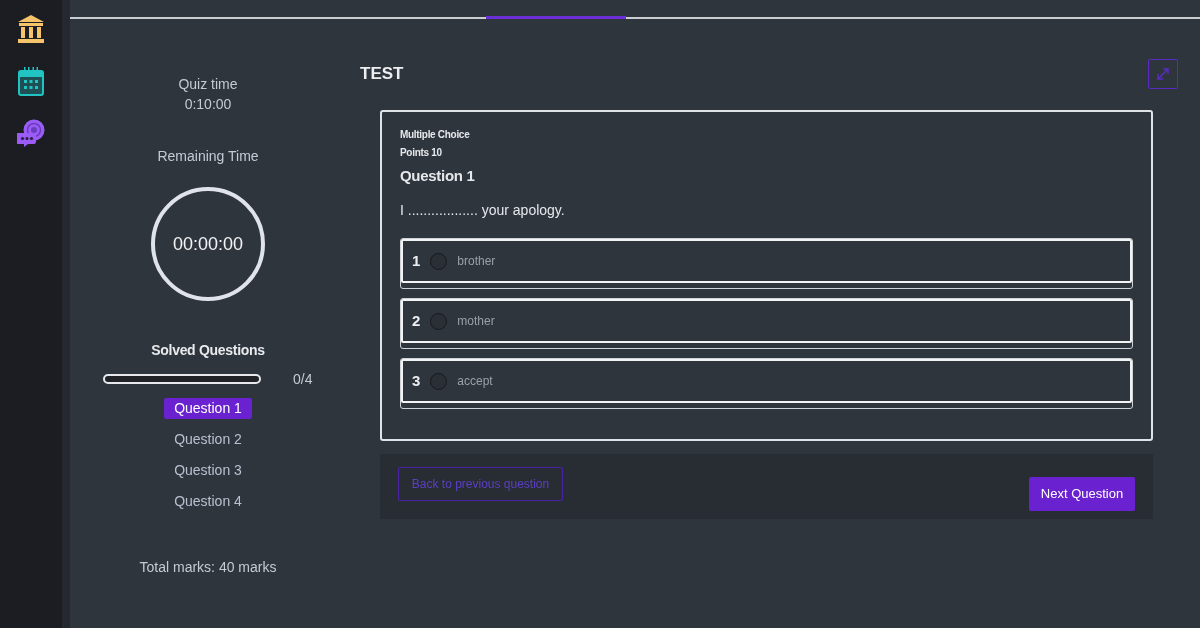 The image size is (1200, 628). What do you see at coordinates (208, 408) in the screenshot?
I see `question-link: Question 1` at bounding box center [208, 408].